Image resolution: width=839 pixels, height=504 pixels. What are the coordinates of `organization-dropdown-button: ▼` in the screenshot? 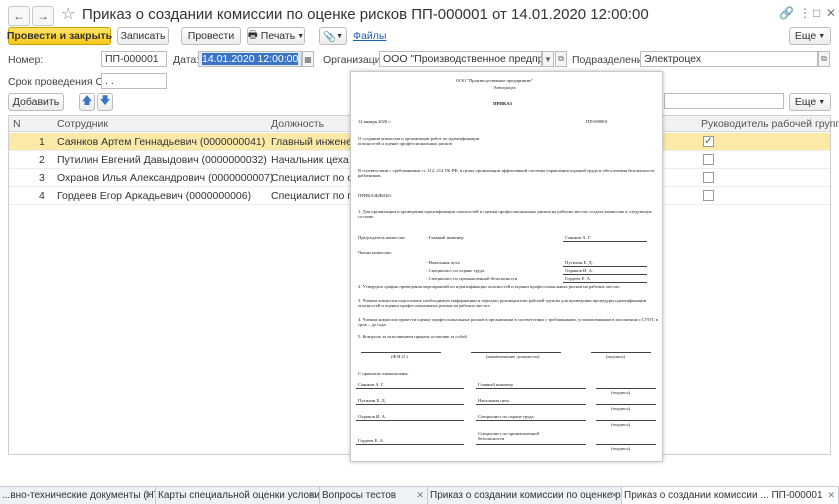 It's located at (548, 59).